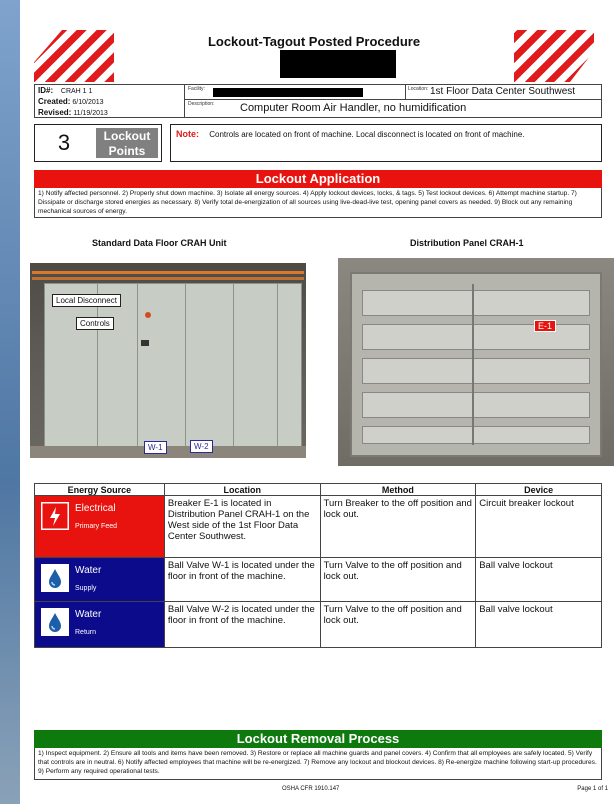 The image size is (614, 804). I want to click on info-divider, so click(393, 99).